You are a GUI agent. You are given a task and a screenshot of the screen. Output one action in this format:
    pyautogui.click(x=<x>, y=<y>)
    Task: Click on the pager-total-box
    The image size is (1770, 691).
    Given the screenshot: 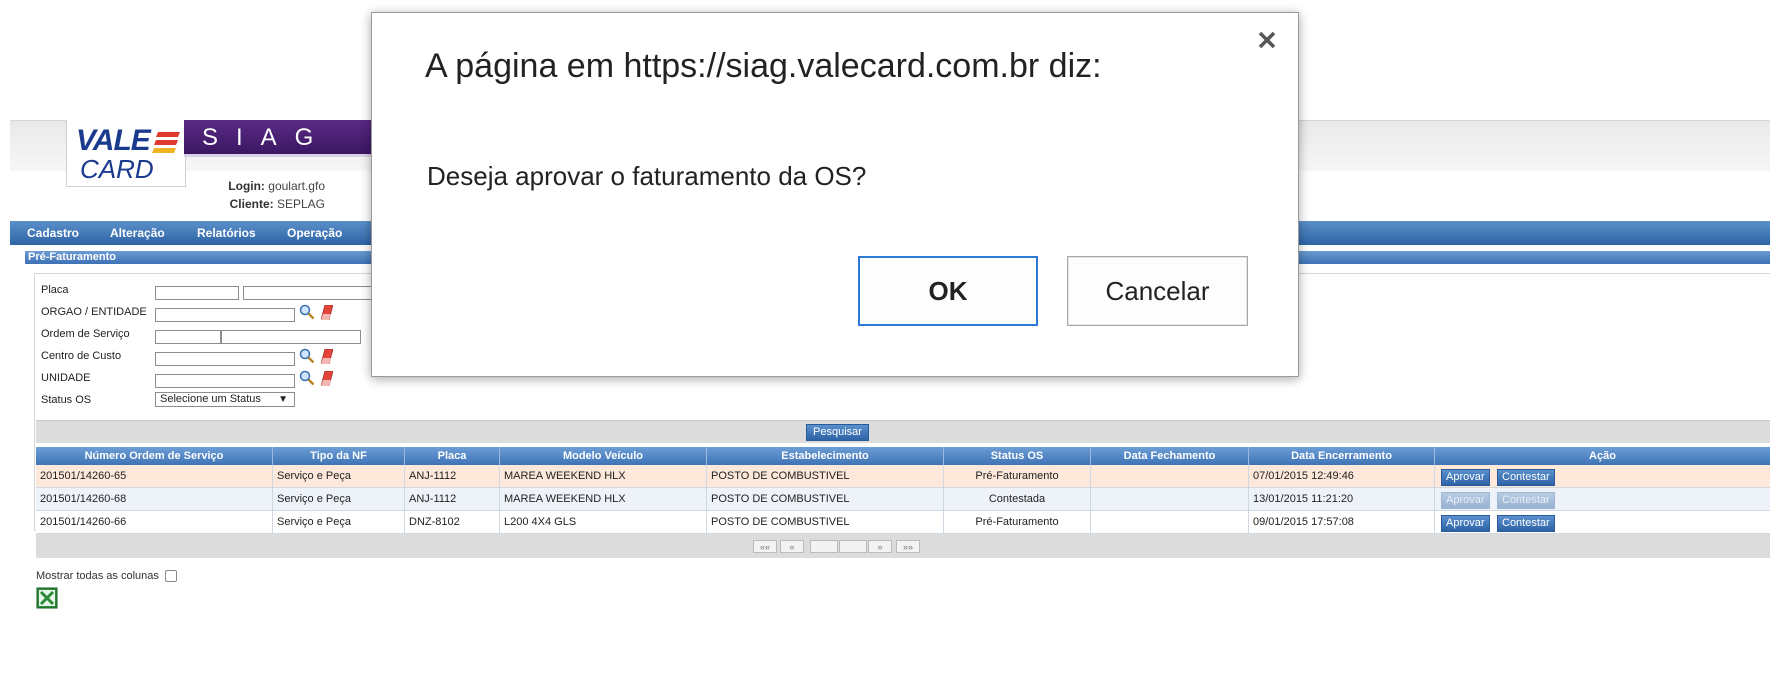 What is the action you would take?
    pyautogui.click(x=853, y=546)
    